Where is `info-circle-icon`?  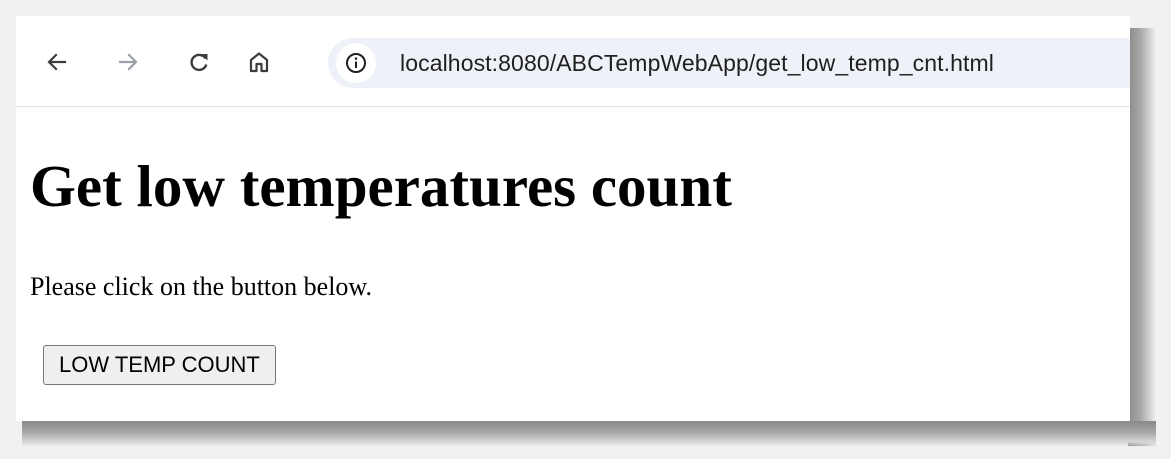 info-circle-icon is located at coordinates (356, 63).